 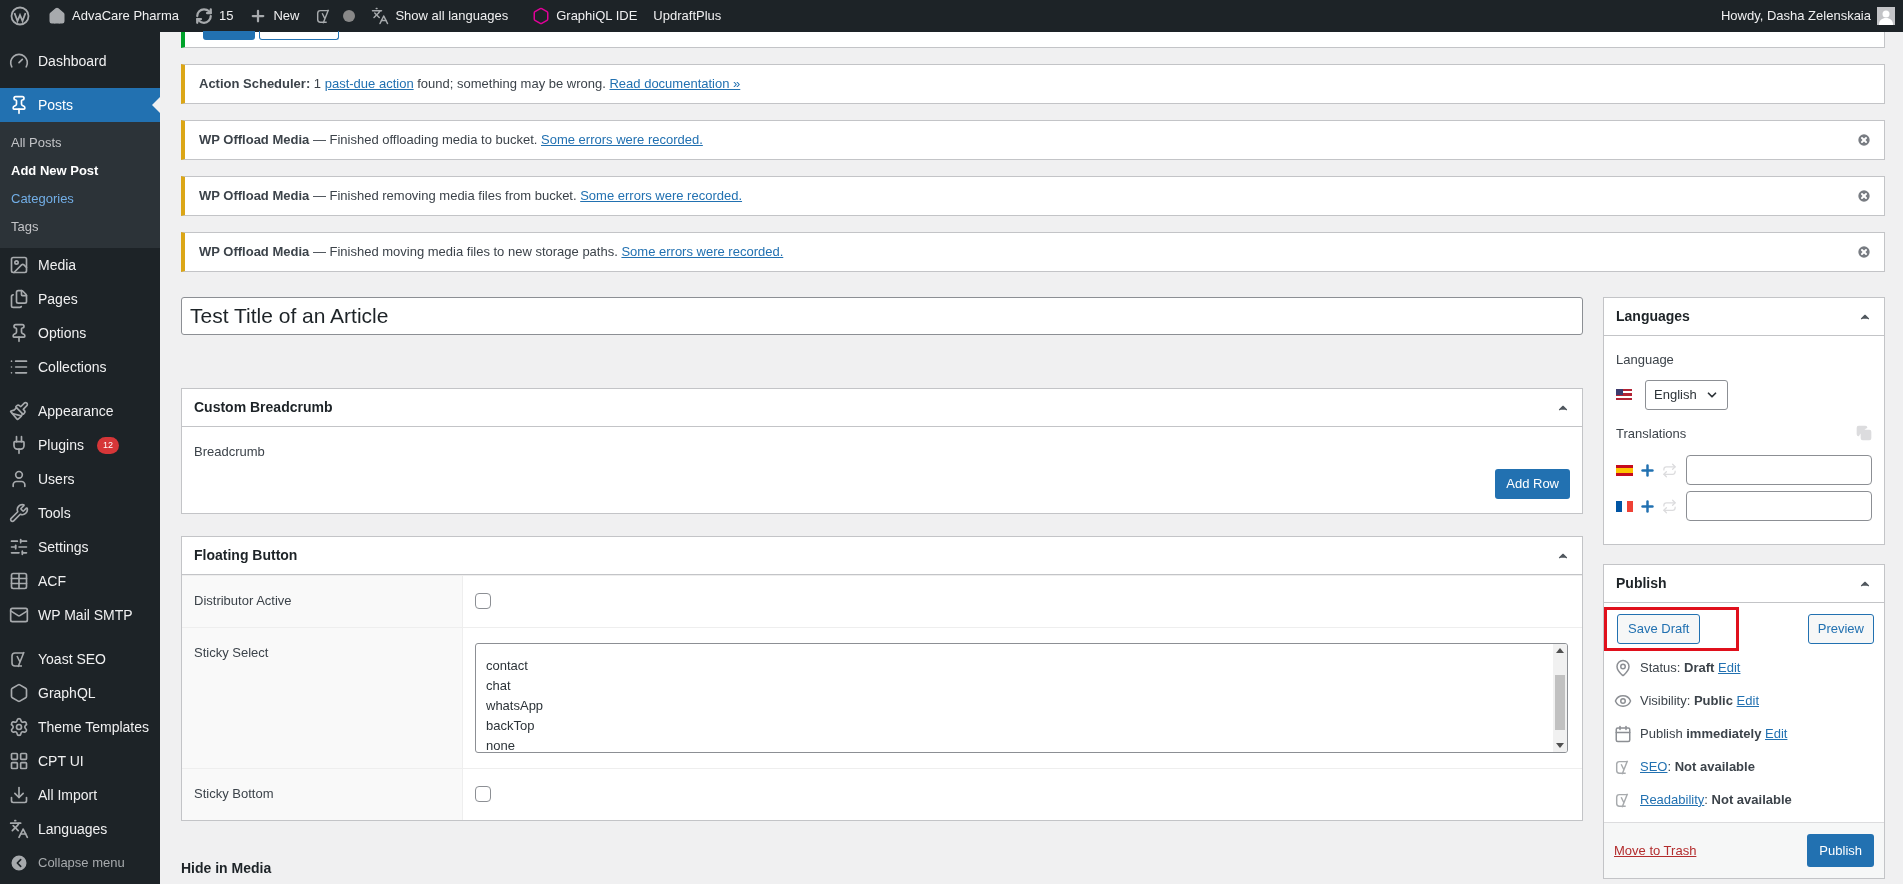 What do you see at coordinates (113, 16) in the screenshot?
I see `site-link: AdvaCare Pharma` at bounding box center [113, 16].